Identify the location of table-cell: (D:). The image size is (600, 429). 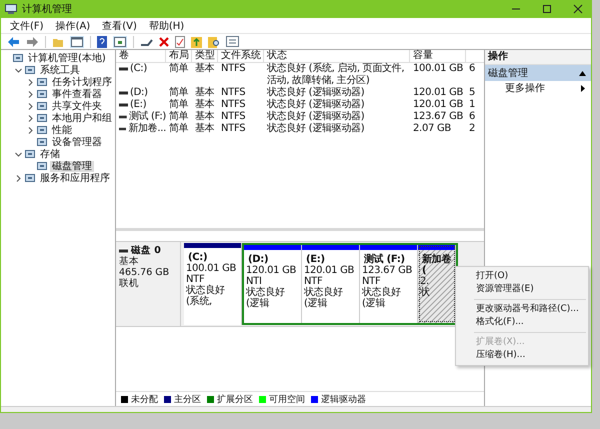
(139, 93).